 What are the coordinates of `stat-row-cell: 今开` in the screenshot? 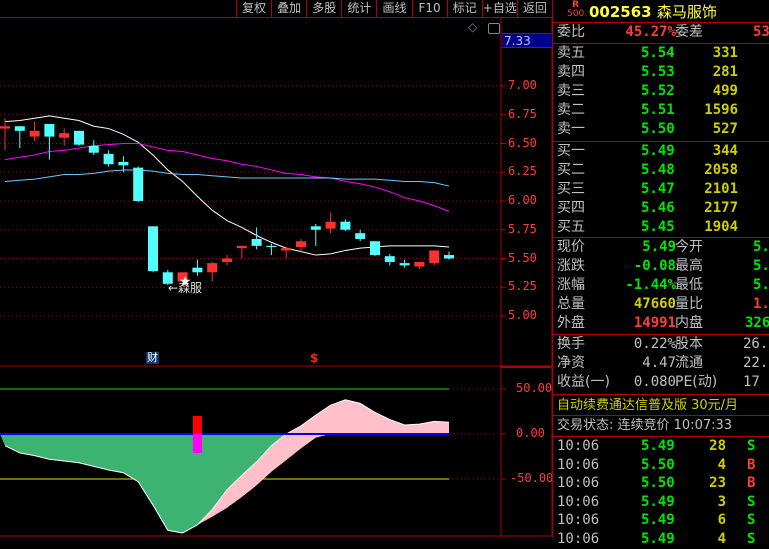 It's located at (689, 247).